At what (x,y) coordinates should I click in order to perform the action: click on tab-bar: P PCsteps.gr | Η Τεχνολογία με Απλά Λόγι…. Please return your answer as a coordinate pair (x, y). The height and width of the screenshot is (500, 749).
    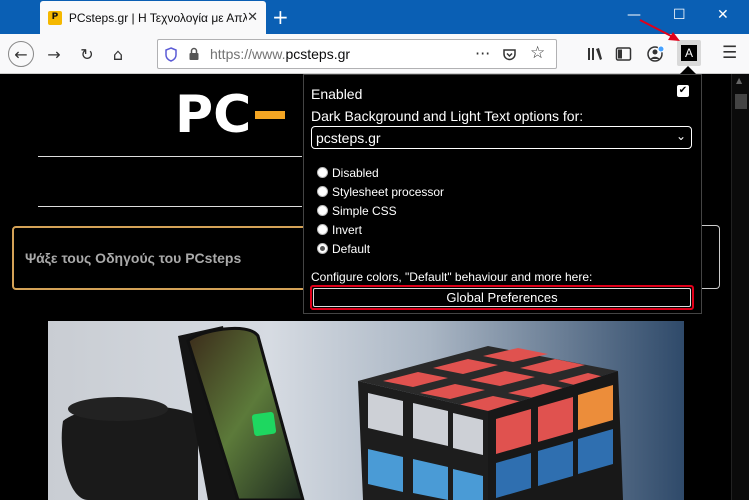
    Looking at the image, I should click on (374, 17).